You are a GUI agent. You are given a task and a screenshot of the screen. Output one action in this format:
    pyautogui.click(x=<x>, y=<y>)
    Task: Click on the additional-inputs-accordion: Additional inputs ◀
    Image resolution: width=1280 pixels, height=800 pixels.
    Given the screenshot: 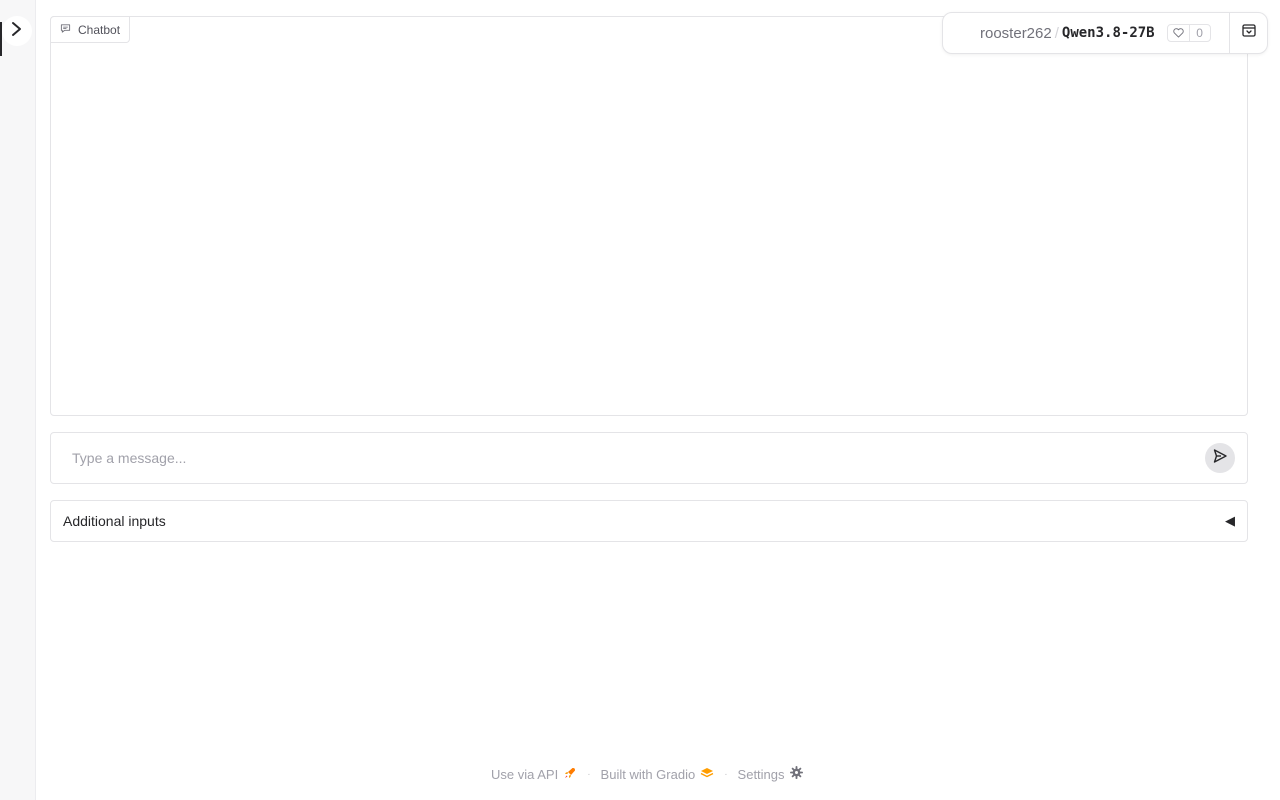 What is the action you would take?
    pyautogui.click(x=649, y=521)
    